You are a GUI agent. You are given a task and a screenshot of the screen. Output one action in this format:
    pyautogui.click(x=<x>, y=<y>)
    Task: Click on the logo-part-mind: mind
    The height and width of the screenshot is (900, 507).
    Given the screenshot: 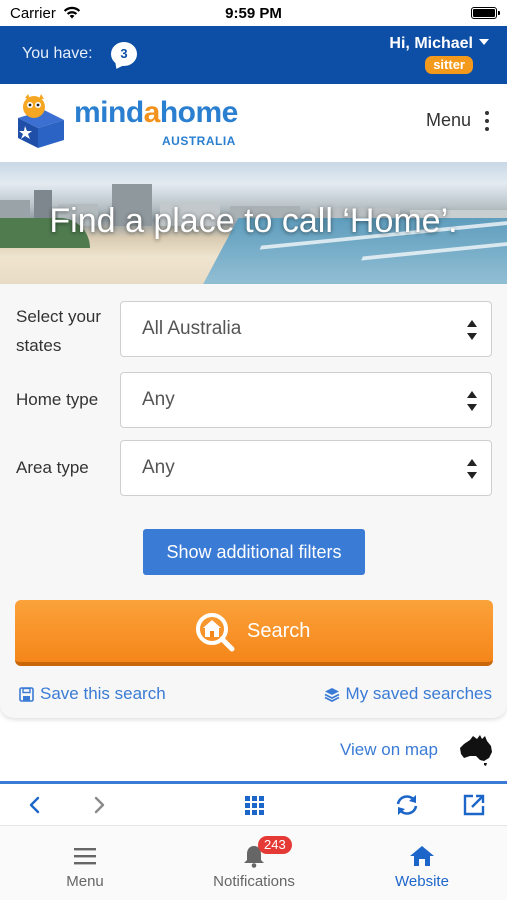 What is the action you would take?
    pyautogui.click(x=109, y=112)
    